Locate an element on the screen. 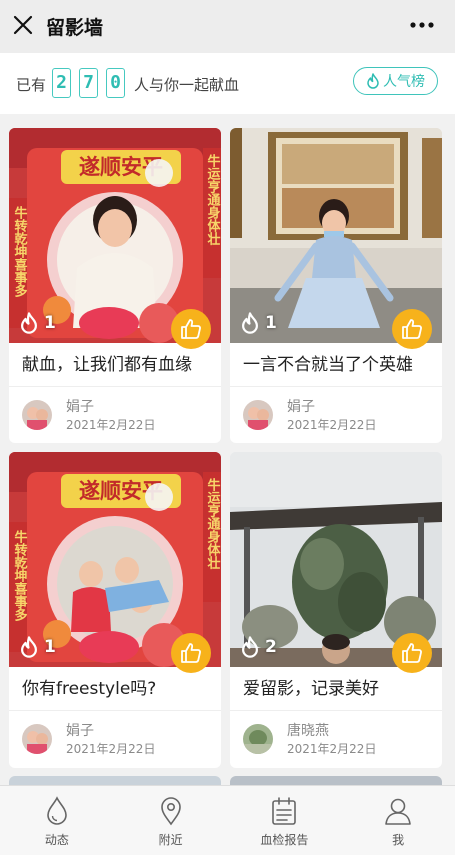 The width and height of the screenshot is (455, 855). popularity-rank-button: 人气榜 is located at coordinates (395, 81).